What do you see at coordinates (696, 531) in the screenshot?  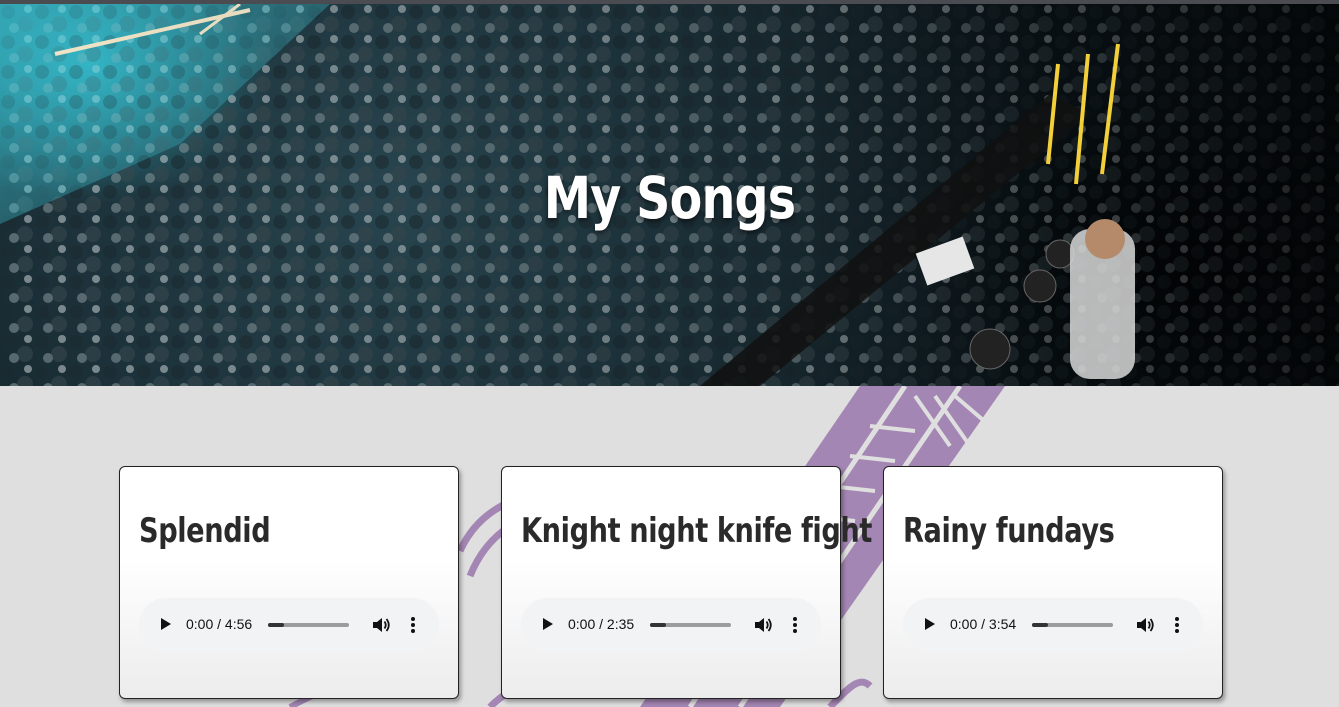 I see `song-title: Knight night knife fight` at bounding box center [696, 531].